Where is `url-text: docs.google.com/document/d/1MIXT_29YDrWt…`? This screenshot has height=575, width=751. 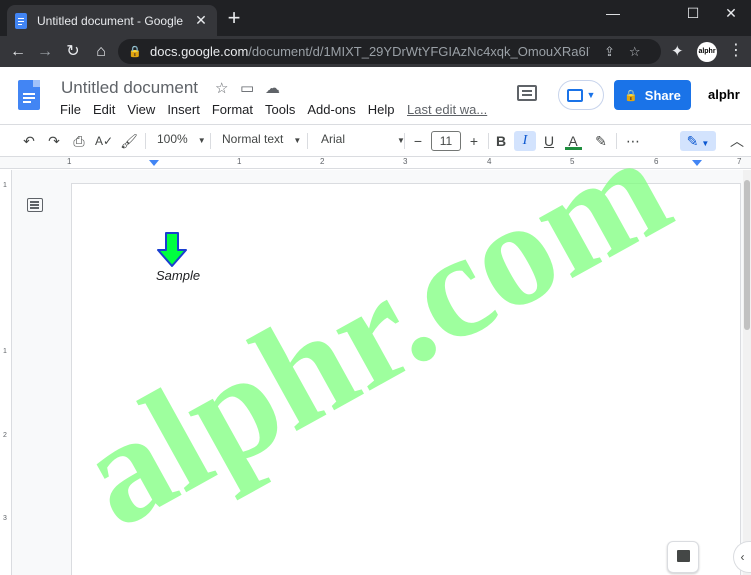 url-text: docs.google.com/document/d/1MIXT_29YDrWt… is located at coordinates (370, 51).